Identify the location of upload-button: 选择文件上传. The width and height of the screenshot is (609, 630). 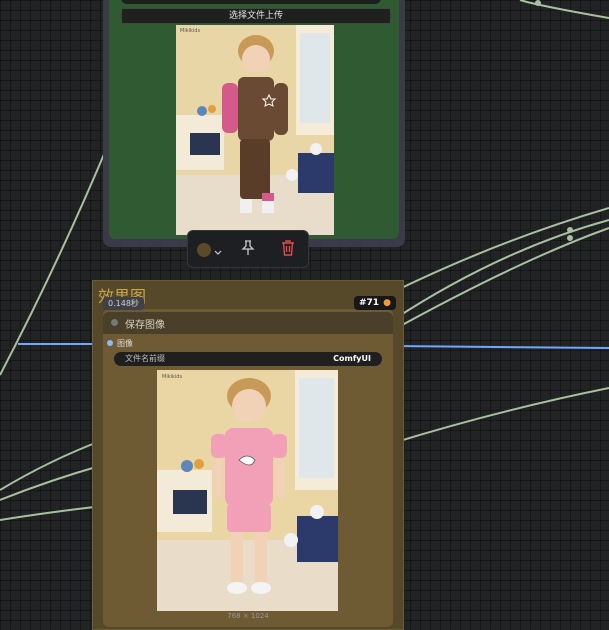
(256, 16).